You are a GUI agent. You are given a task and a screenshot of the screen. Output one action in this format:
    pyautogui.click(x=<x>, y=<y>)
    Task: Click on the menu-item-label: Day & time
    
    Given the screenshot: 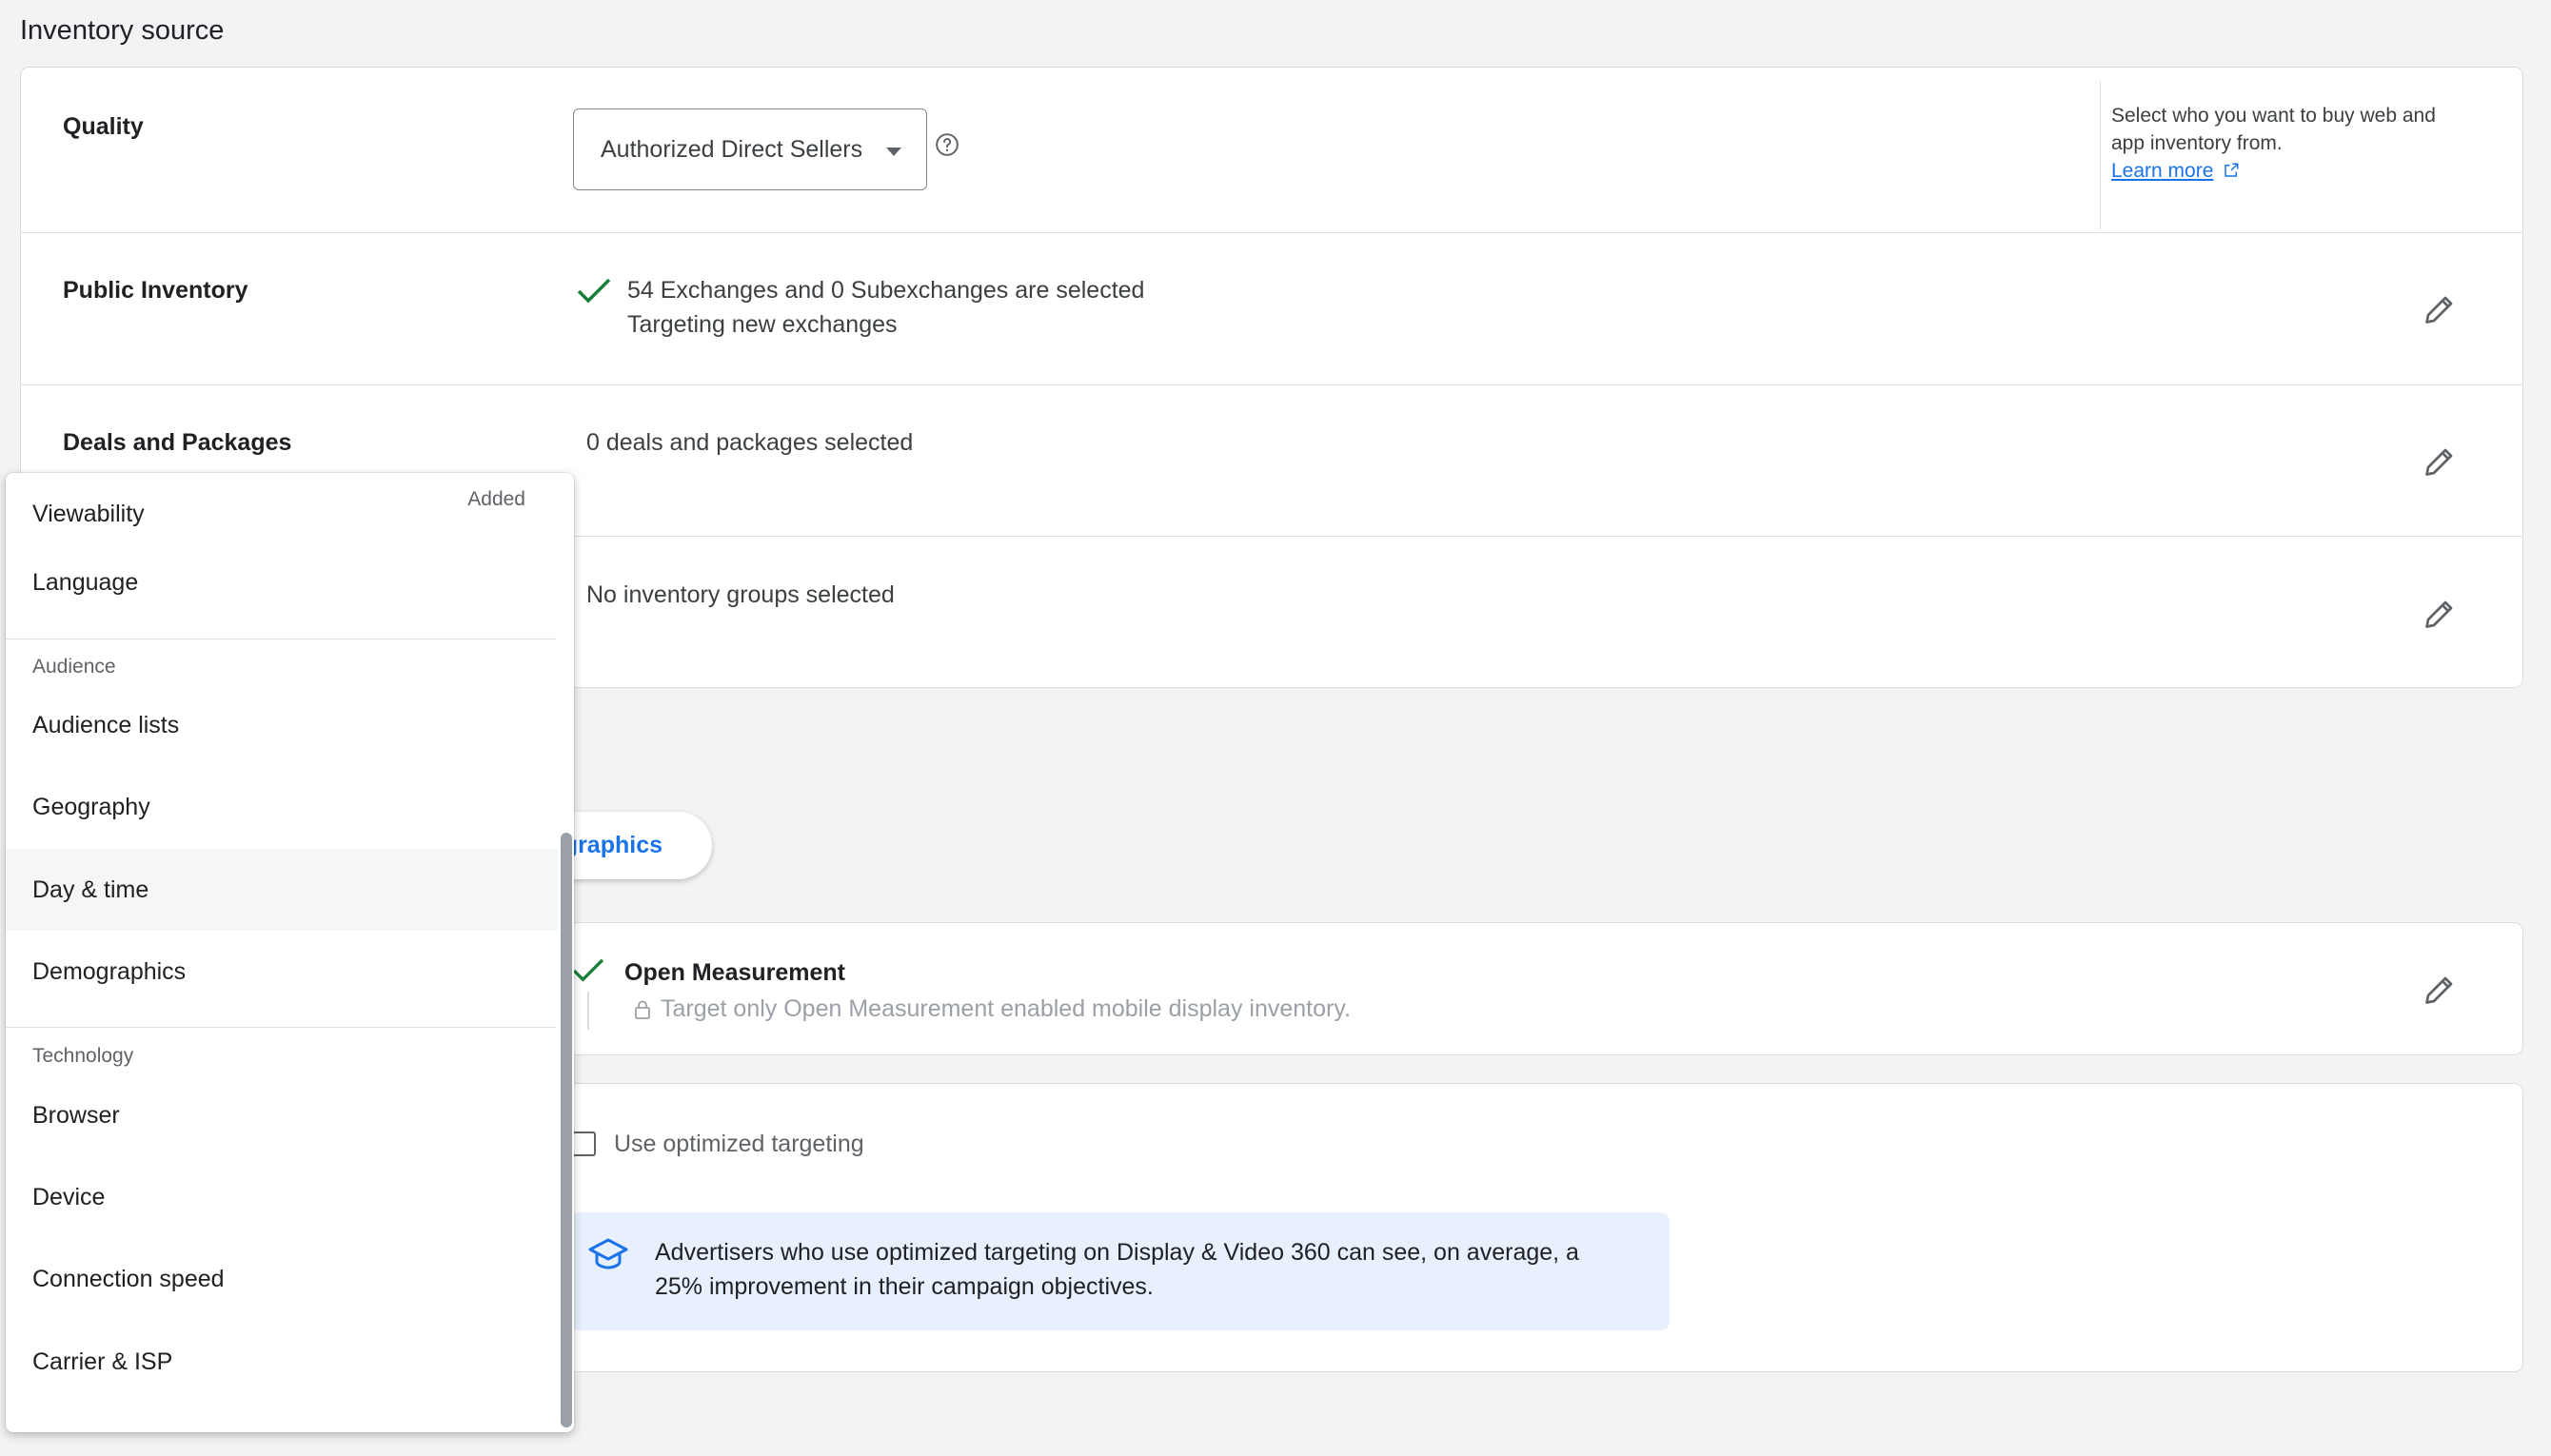 What is the action you would take?
    pyautogui.click(x=90, y=889)
    